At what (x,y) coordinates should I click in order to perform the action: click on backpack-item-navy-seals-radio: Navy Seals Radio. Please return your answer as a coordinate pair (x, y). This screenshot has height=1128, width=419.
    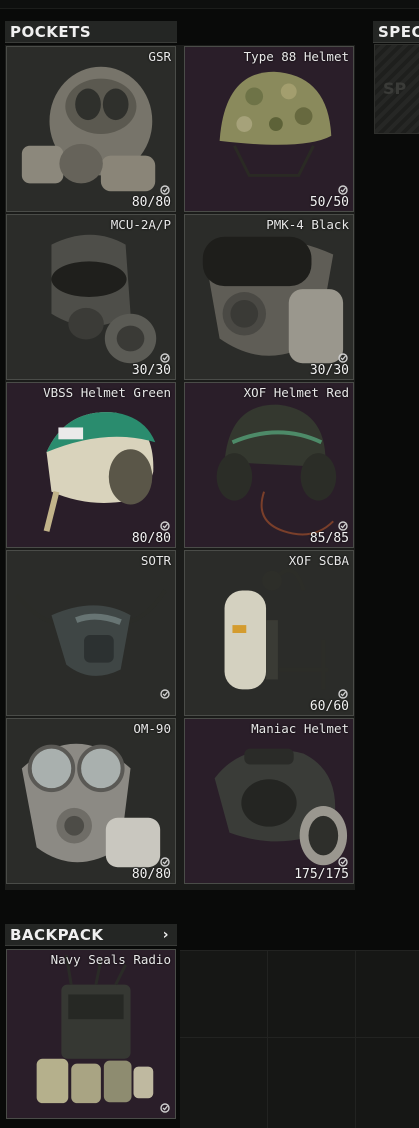
    Looking at the image, I should click on (91, 1034).